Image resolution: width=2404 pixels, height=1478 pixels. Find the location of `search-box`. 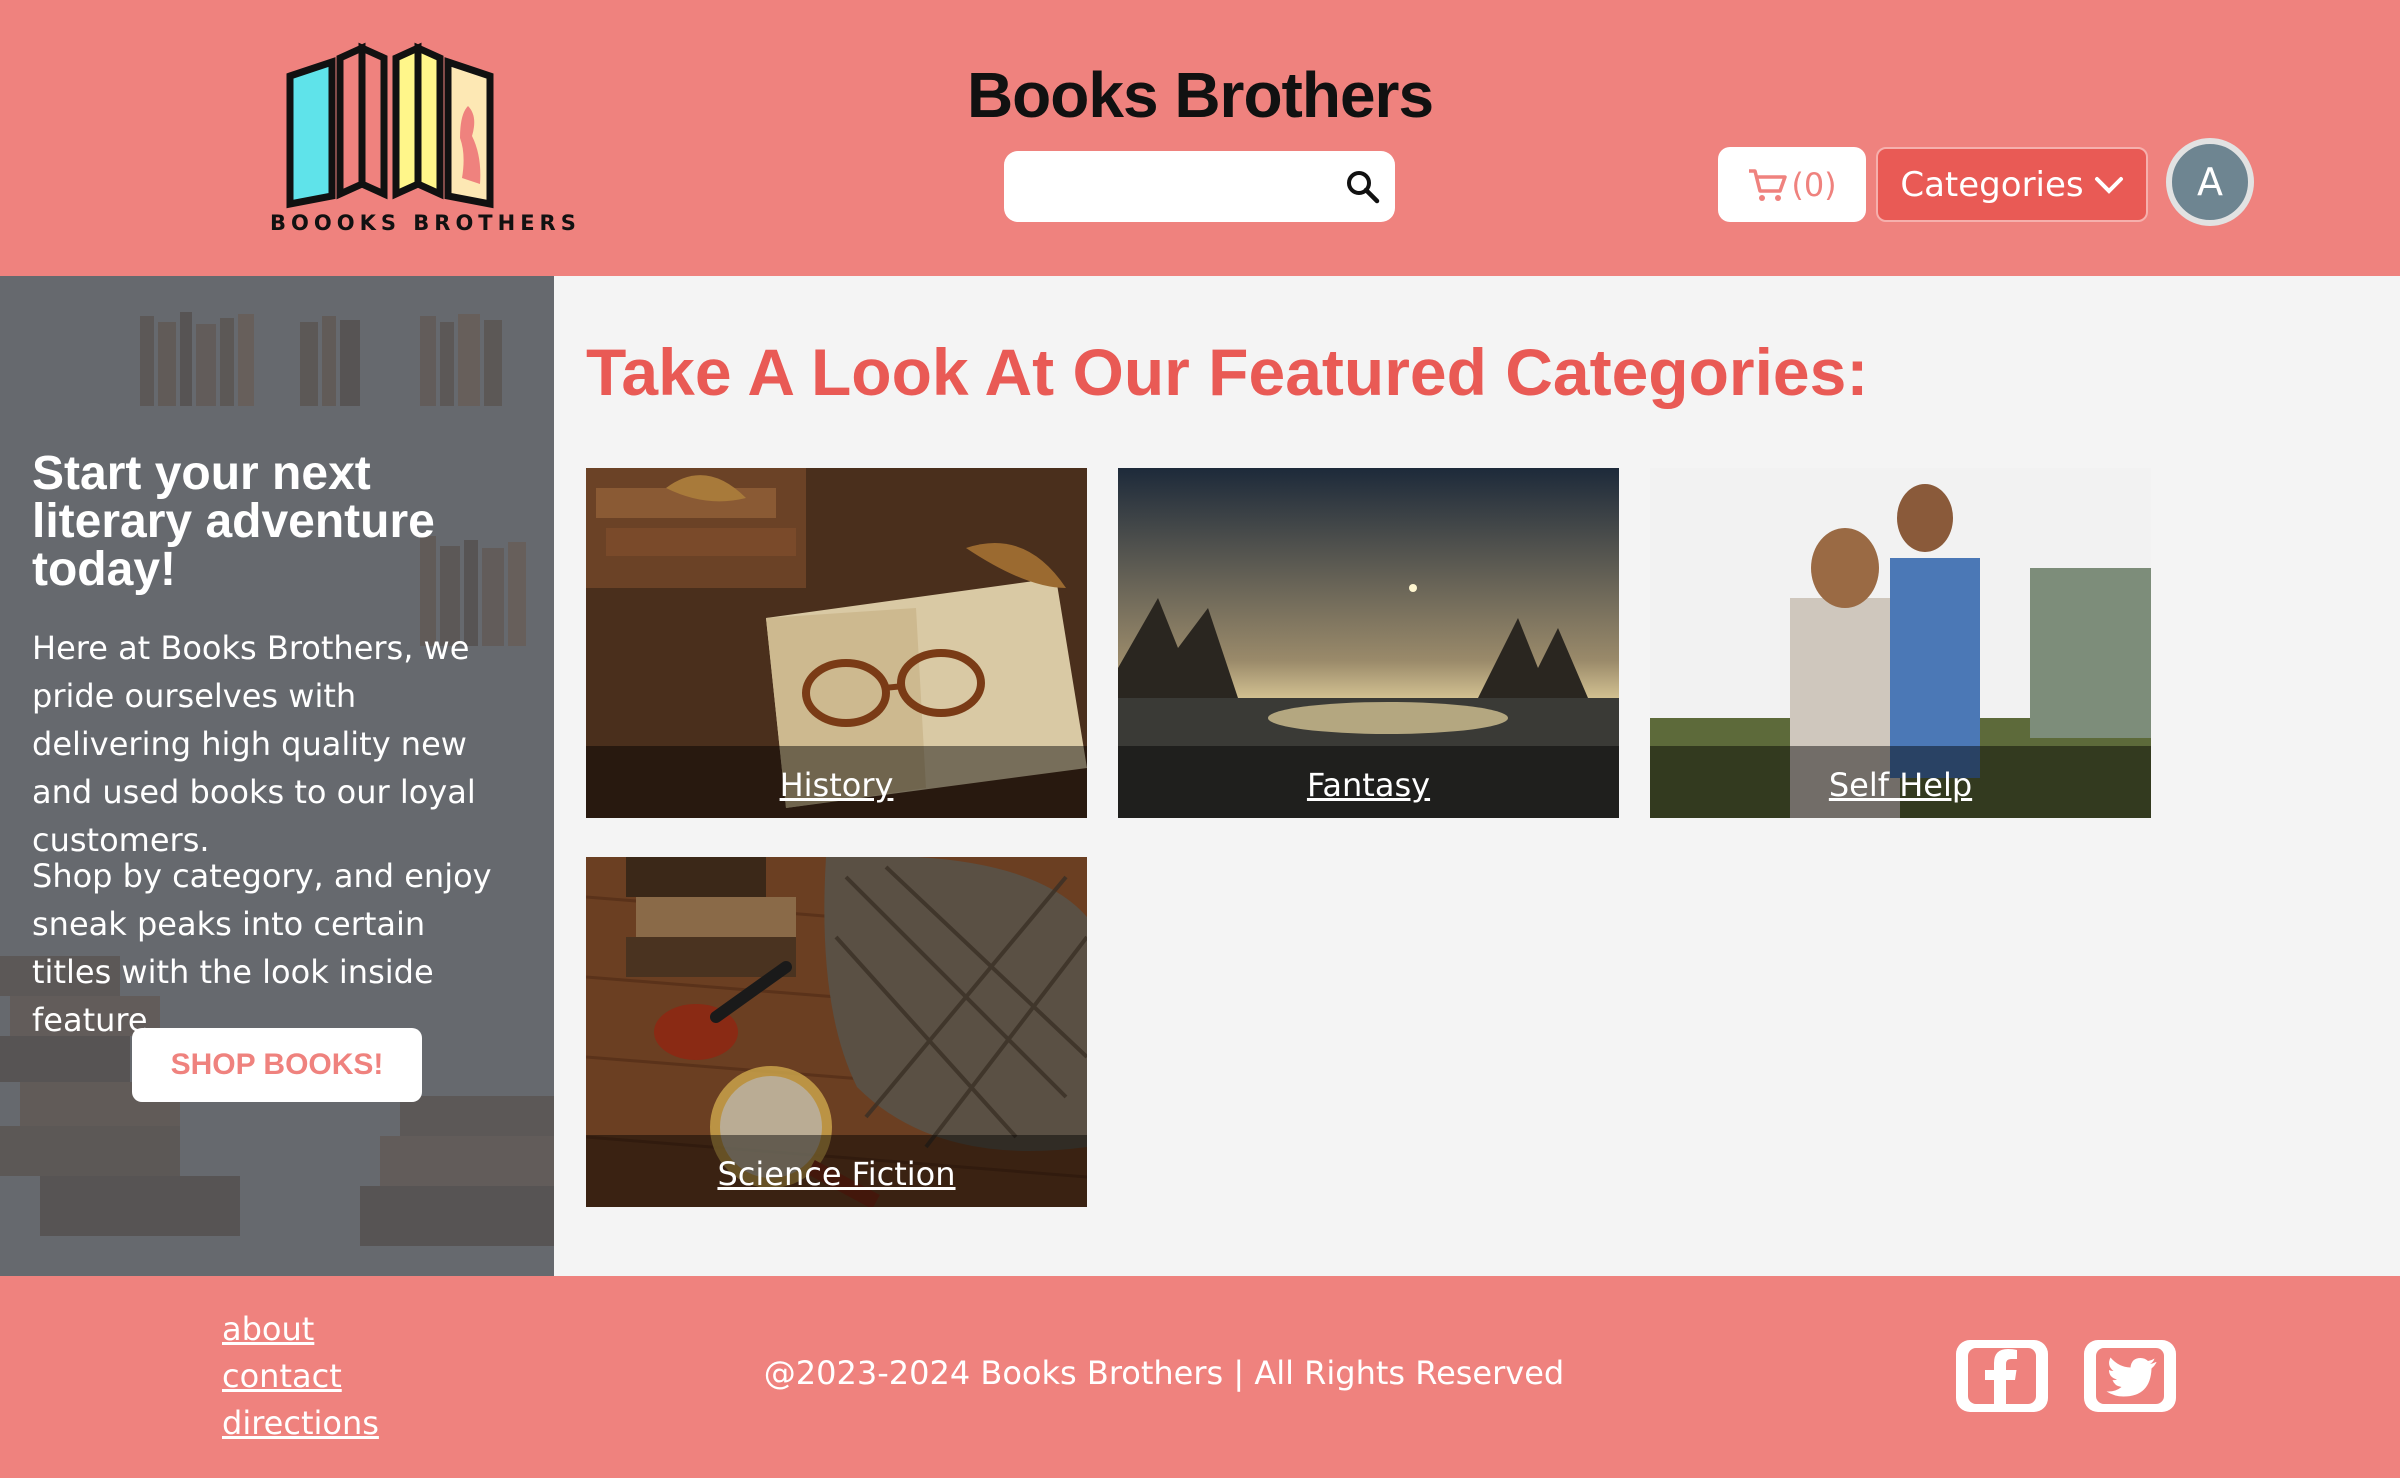

search-box is located at coordinates (1199, 186).